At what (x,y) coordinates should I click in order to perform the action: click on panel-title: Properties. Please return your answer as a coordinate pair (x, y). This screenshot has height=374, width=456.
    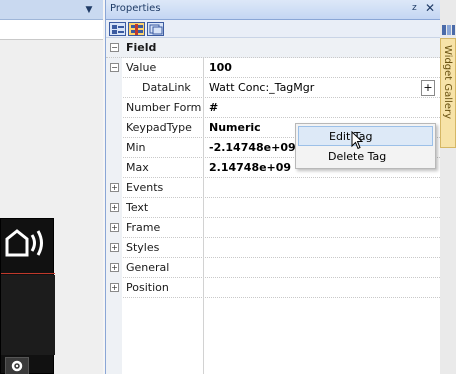
    Looking at the image, I should click on (135, 8).